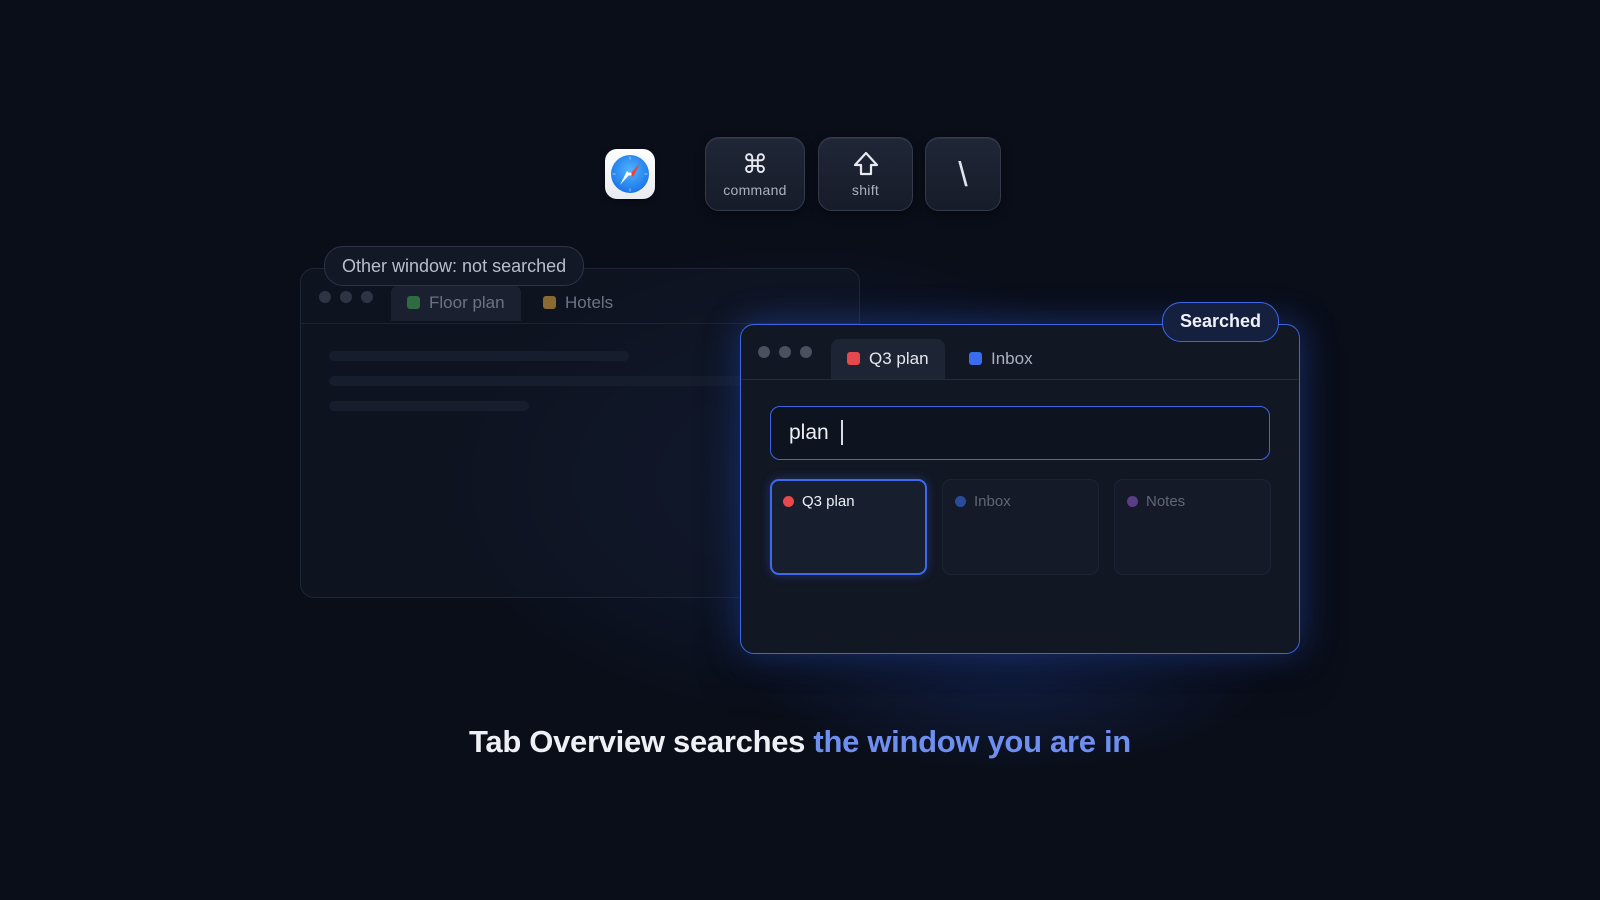 The height and width of the screenshot is (900, 1600). What do you see at coordinates (865, 164) in the screenshot?
I see `shift-icon` at bounding box center [865, 164].